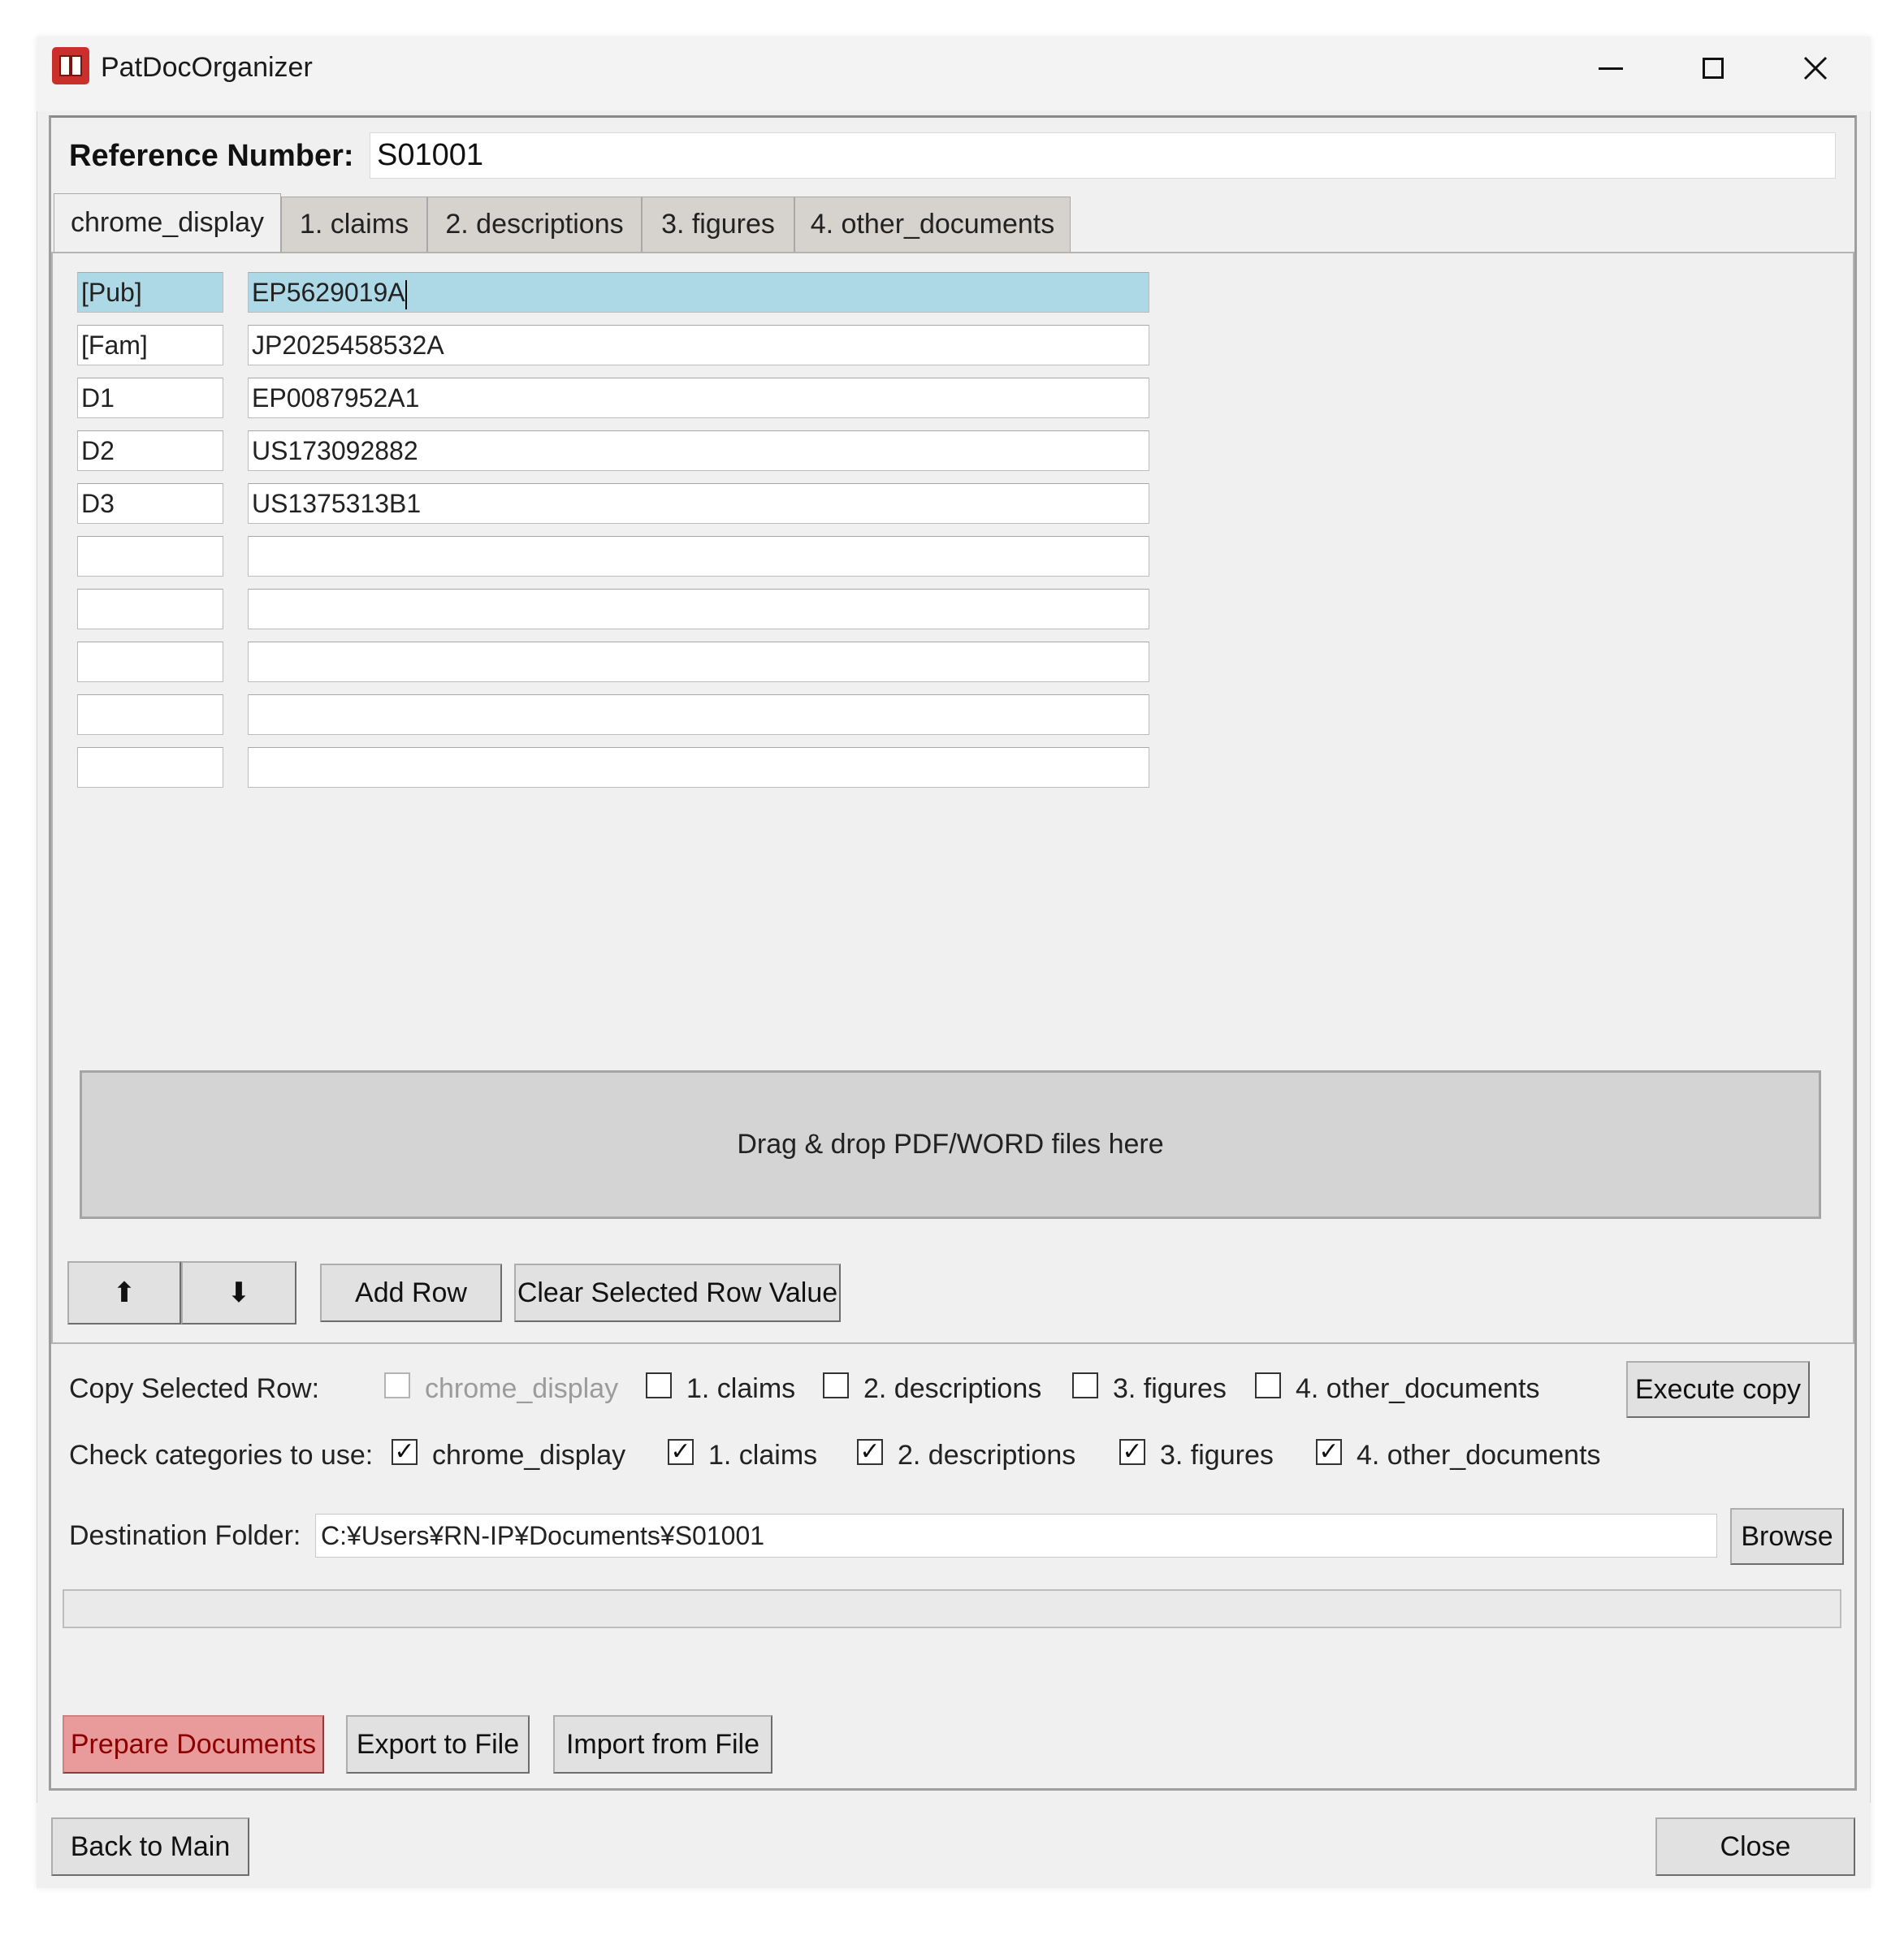  Describe the element at coordinates (1103, 155) in the screenshot. I see `reference-number-input: S01001` at that location.